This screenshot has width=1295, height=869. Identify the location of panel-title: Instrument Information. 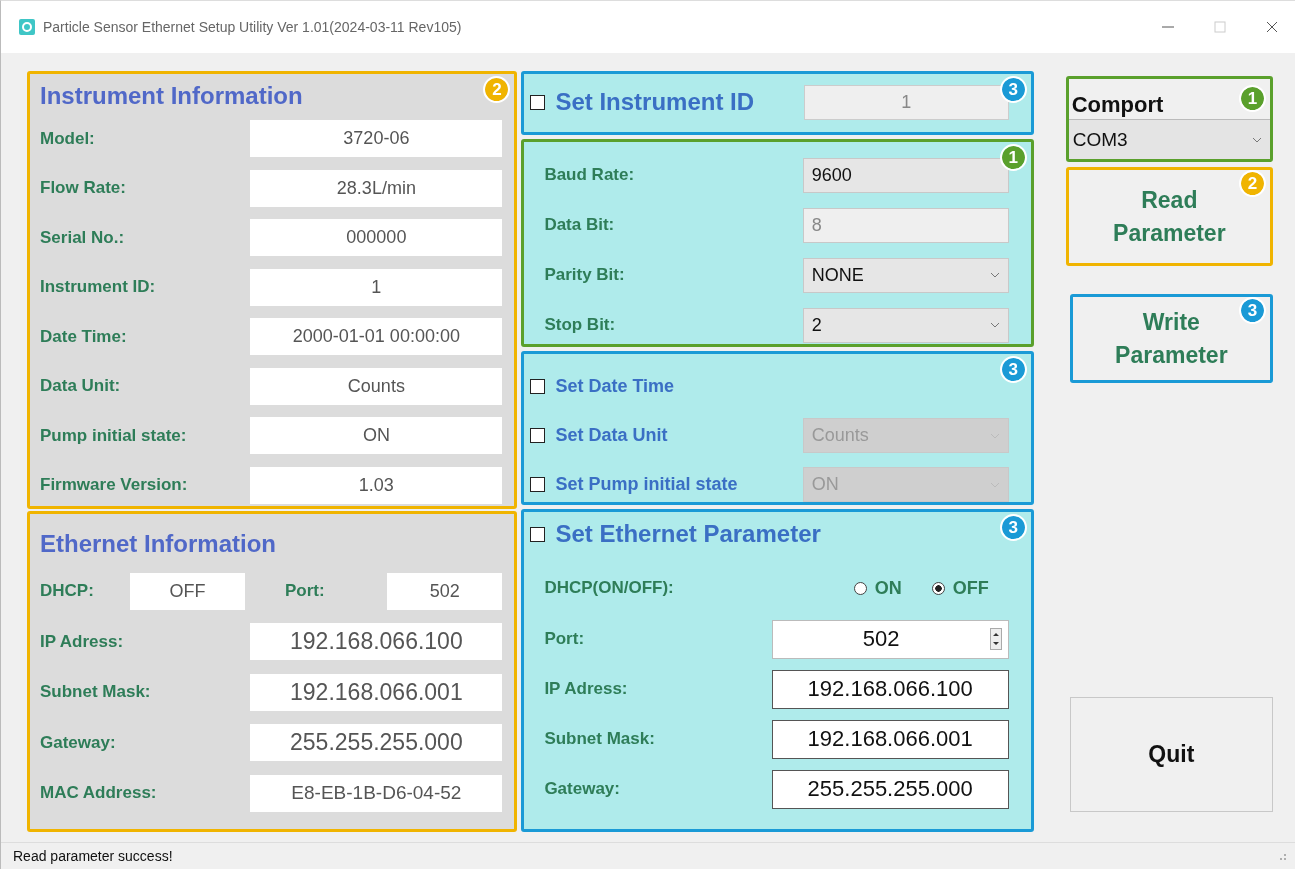
(171, 96).